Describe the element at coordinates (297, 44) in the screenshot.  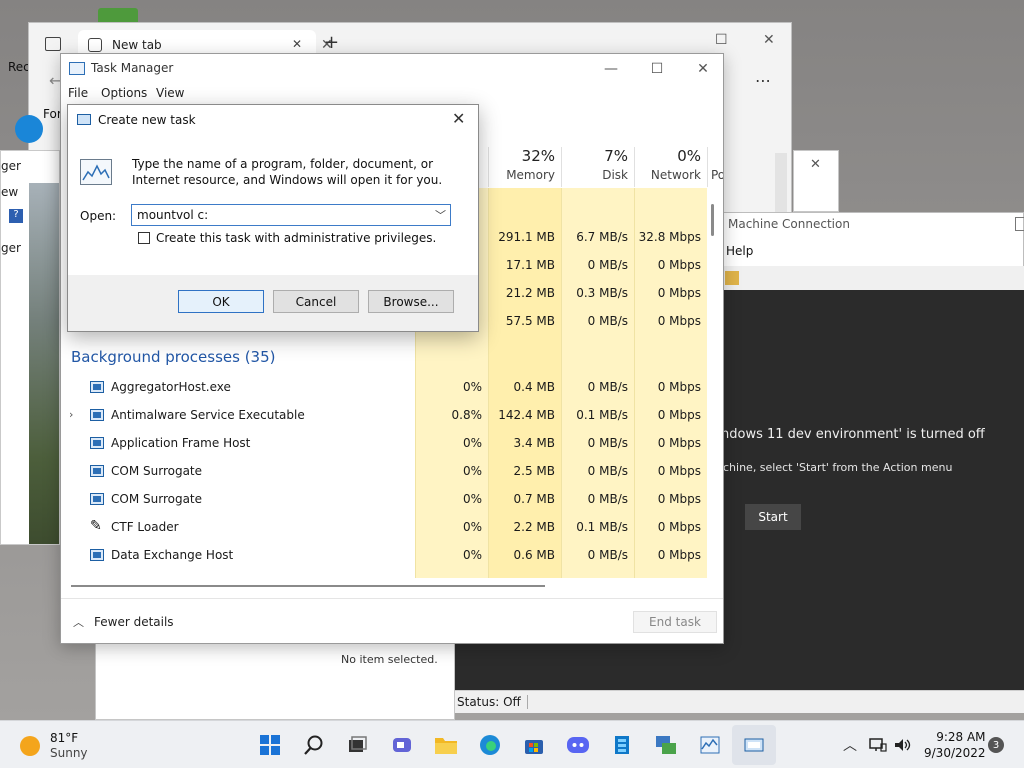
I see `tab-close-icon: ✕` at that location.